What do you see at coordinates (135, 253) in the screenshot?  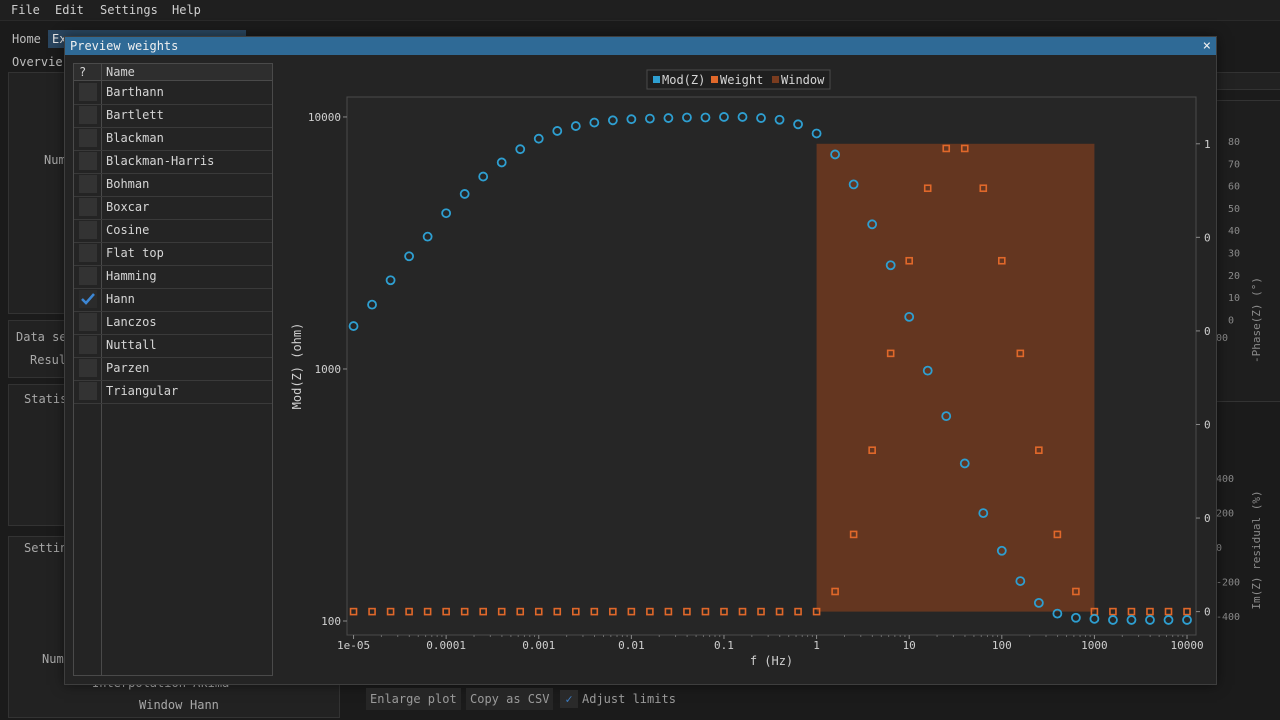 I see `window-name: Flat top` at bounding box center [135, 253].